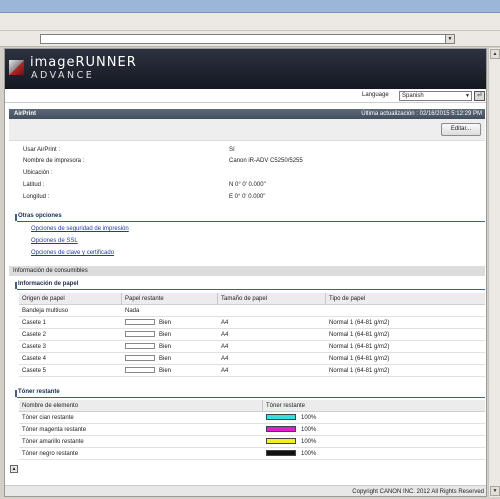 Image resolution: width=500 pixels, height=499 pixels. Describe the element at coordinates (54, 241) in the screenshot. I see `link-ssl: Opciones de SSL` at that location.